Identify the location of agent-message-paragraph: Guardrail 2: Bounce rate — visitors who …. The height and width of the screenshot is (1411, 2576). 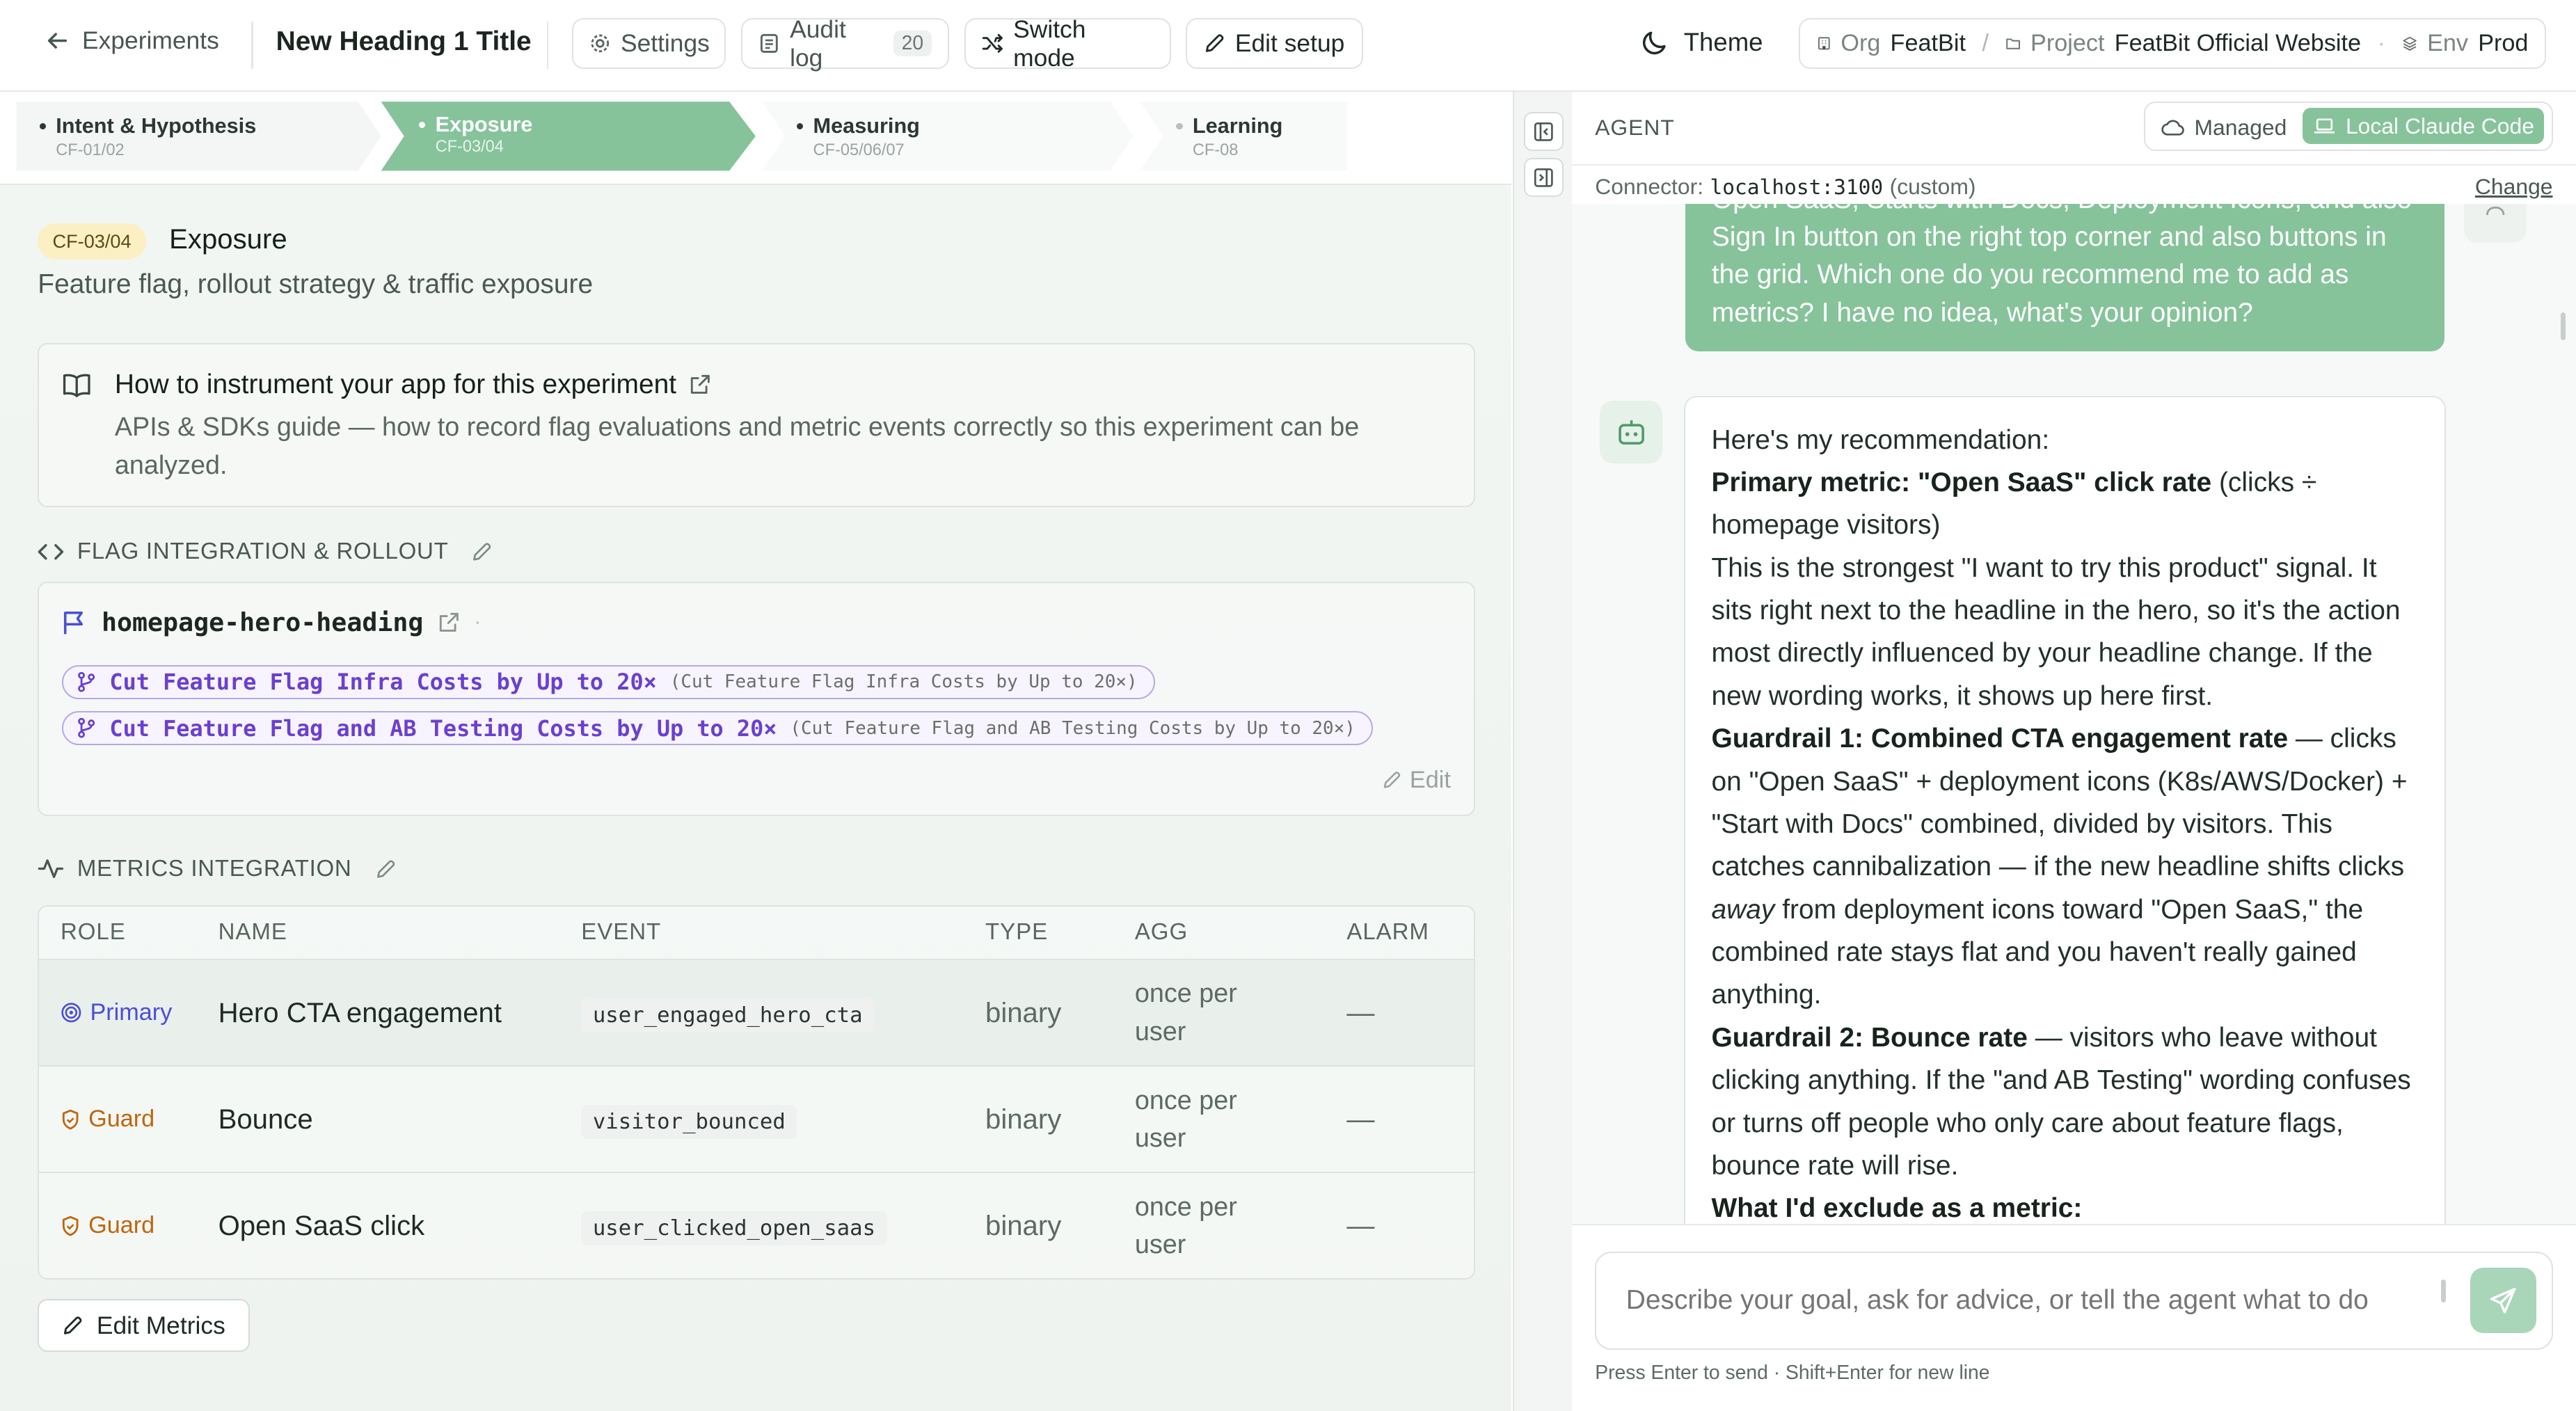
(2064, 1102).